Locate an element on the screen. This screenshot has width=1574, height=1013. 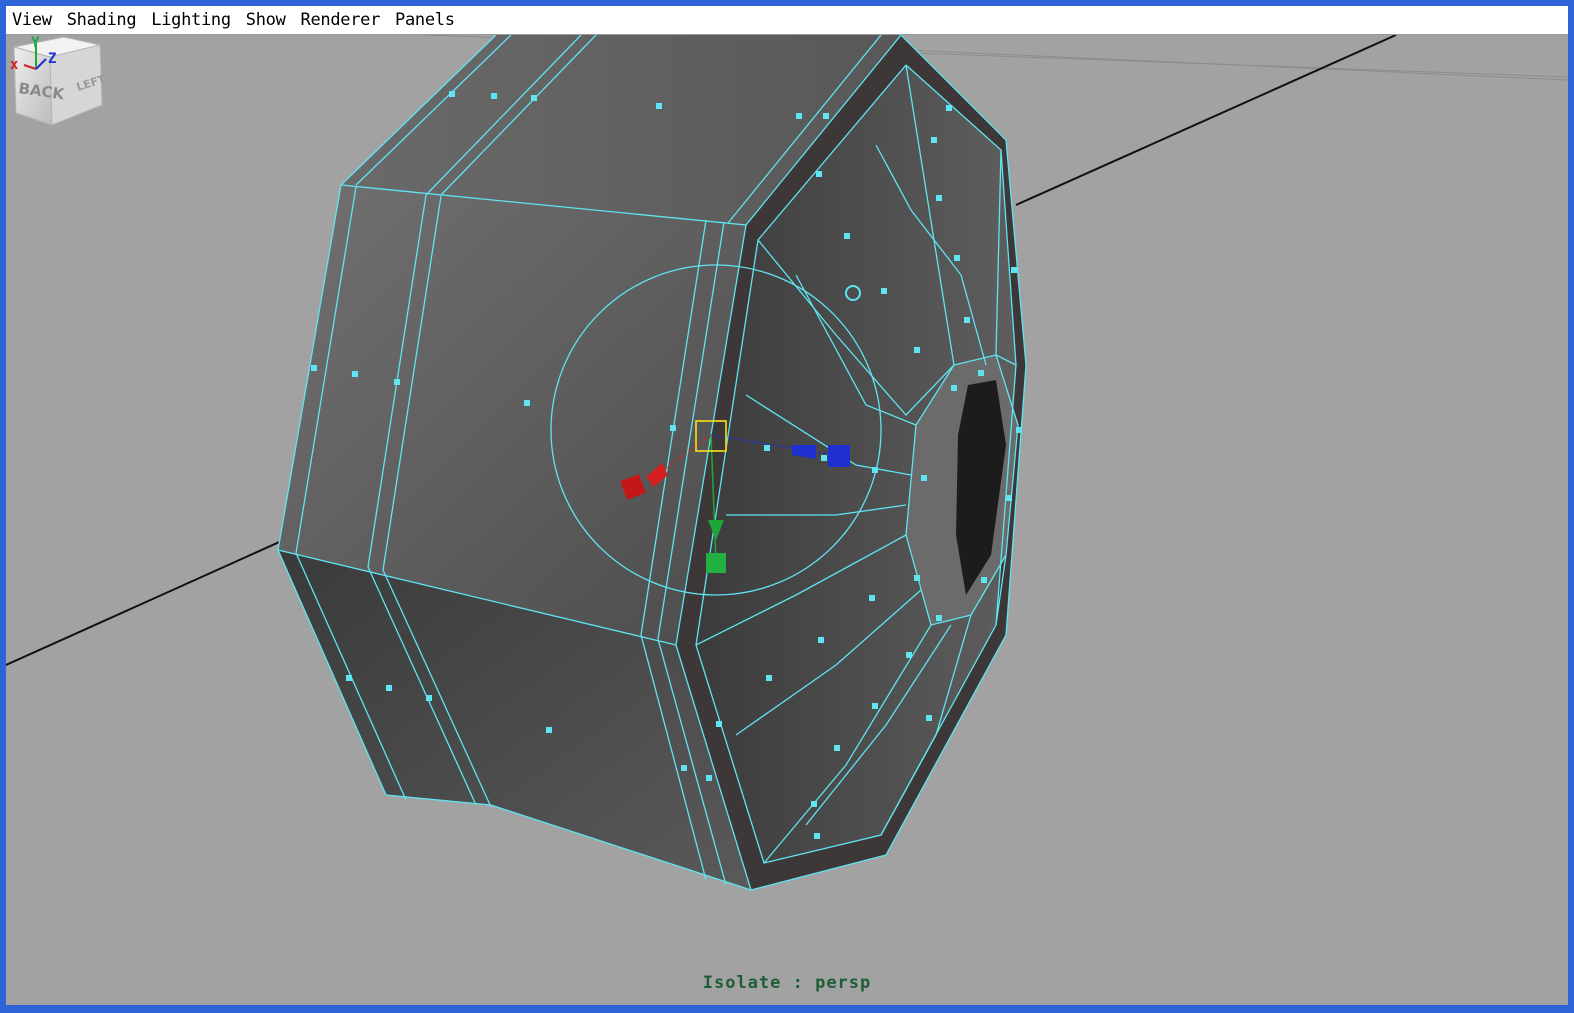
menu-view: View is located at coordinates (32, 20).